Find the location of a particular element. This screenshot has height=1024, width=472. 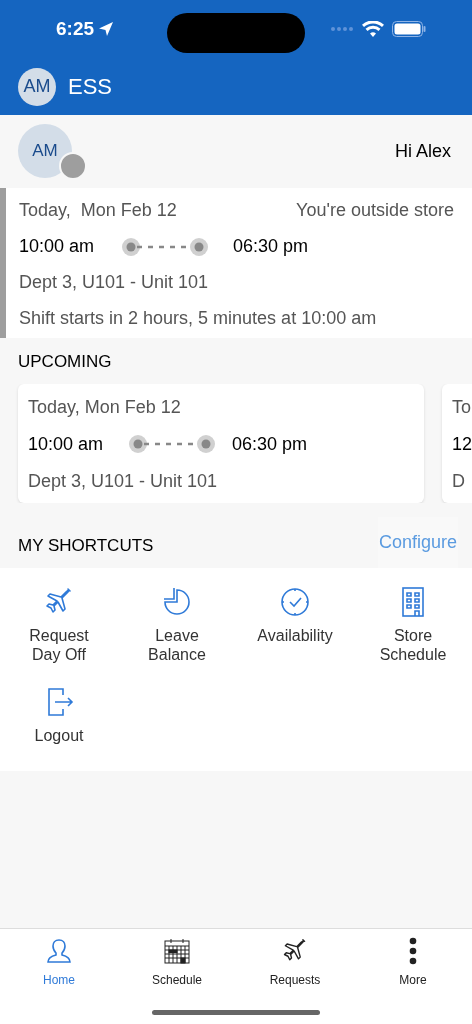

shift-card: Today, Mon Feb 12 10:00 am 06:30 pm Dept 3, U101 - Unit 101 is located at coordinates (221, 443).